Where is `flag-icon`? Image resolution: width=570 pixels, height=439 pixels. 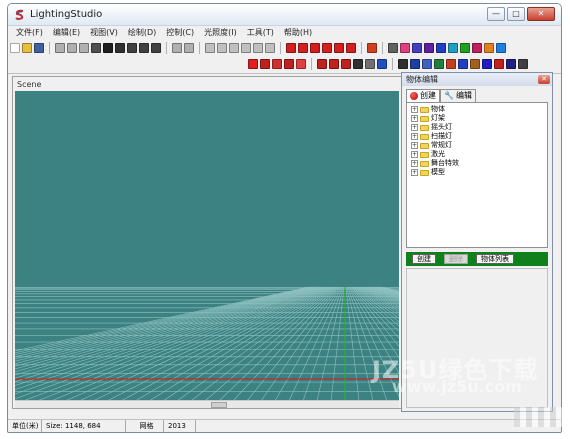 flag-icon is located at coordinates (489, 48).